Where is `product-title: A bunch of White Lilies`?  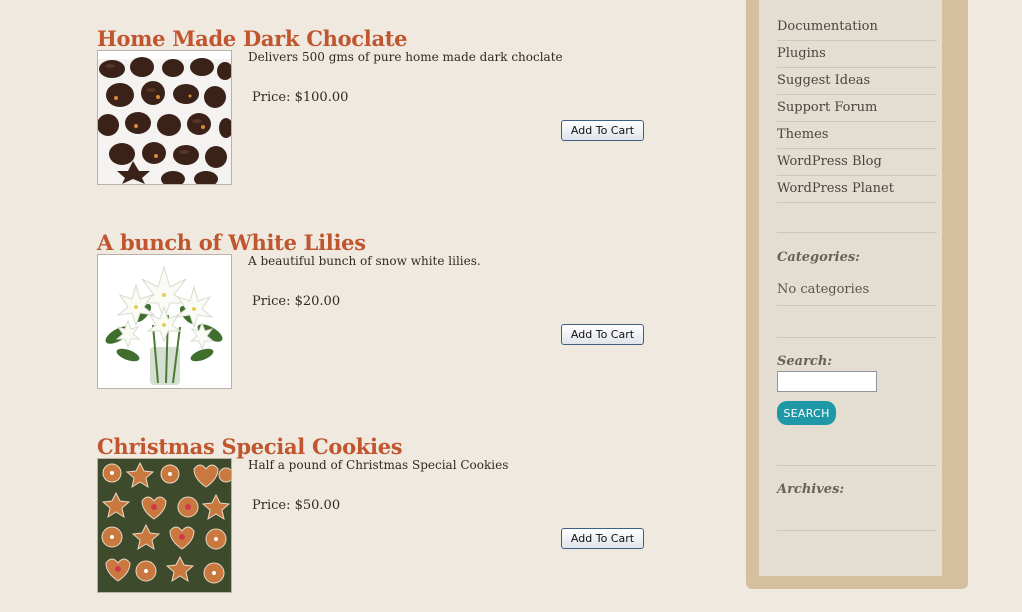
product-title: A bunch of White Lilies is located at coordinates (231, 242).